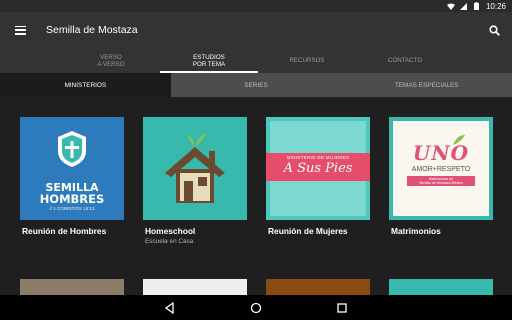 Image resolution: width=512 pixels, height=320 pixels. I want to click on tab-label: RECURSOS, so click(307, 60).